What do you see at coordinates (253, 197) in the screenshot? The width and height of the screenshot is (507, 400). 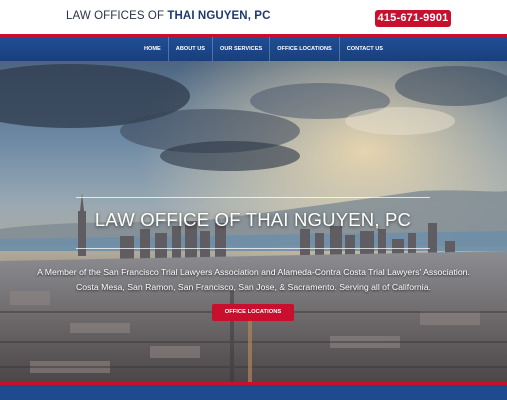 I see `title-top-rule` at bounding box center [253, 197].